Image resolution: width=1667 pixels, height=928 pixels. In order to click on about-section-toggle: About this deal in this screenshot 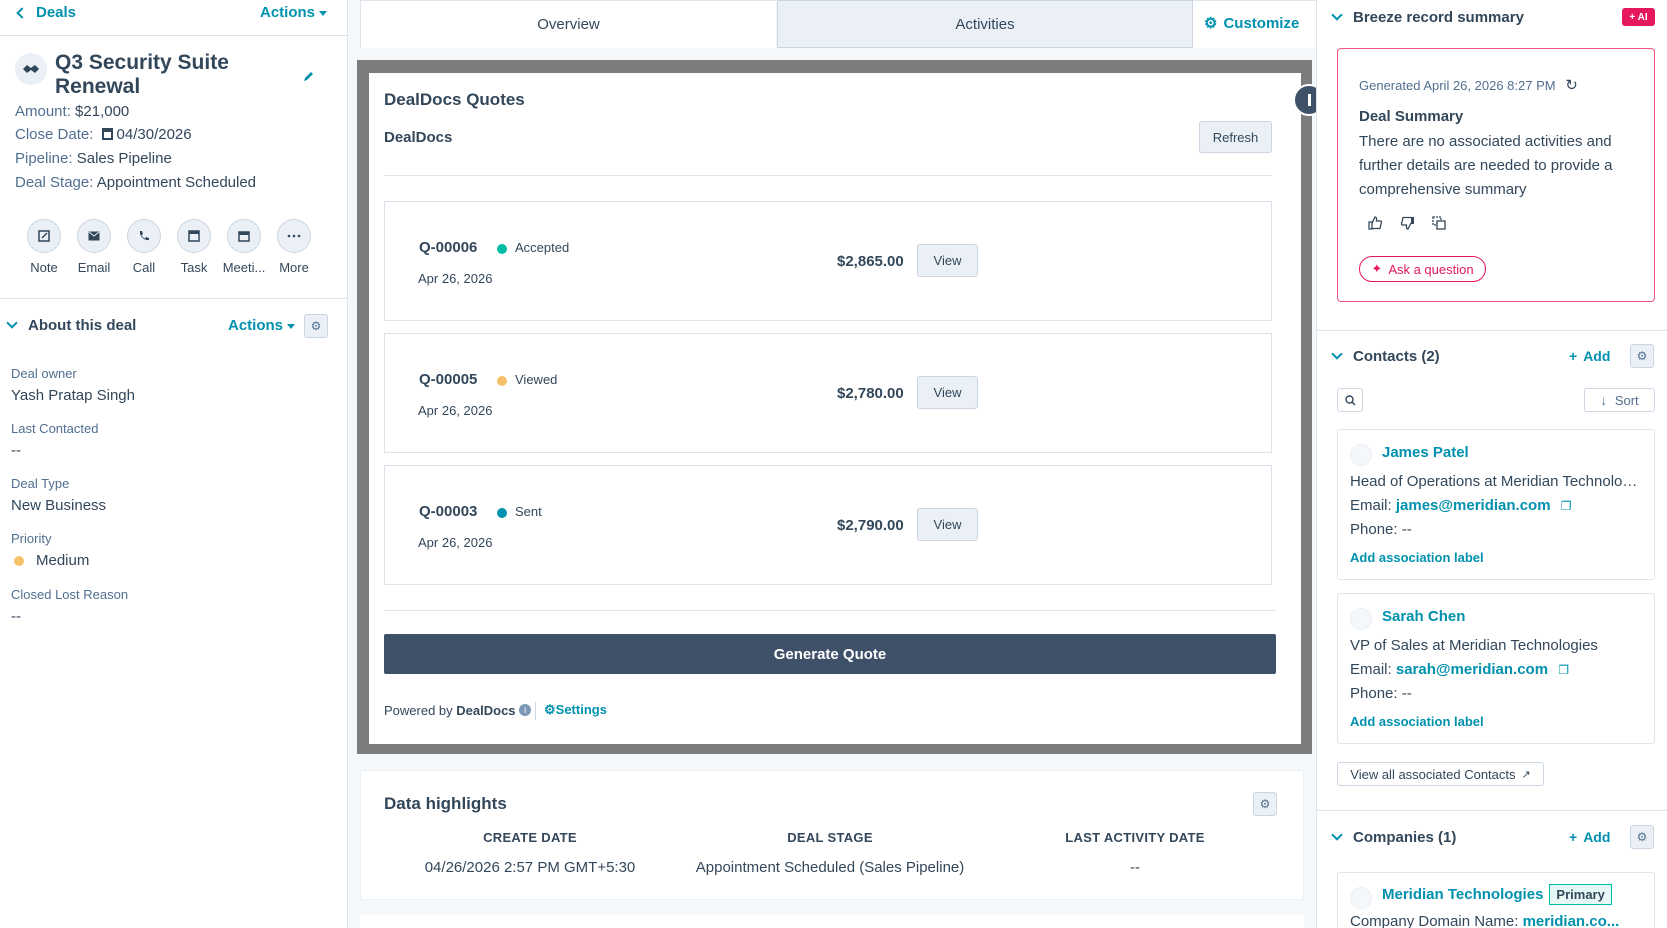, I will do `click(71, 325)`.